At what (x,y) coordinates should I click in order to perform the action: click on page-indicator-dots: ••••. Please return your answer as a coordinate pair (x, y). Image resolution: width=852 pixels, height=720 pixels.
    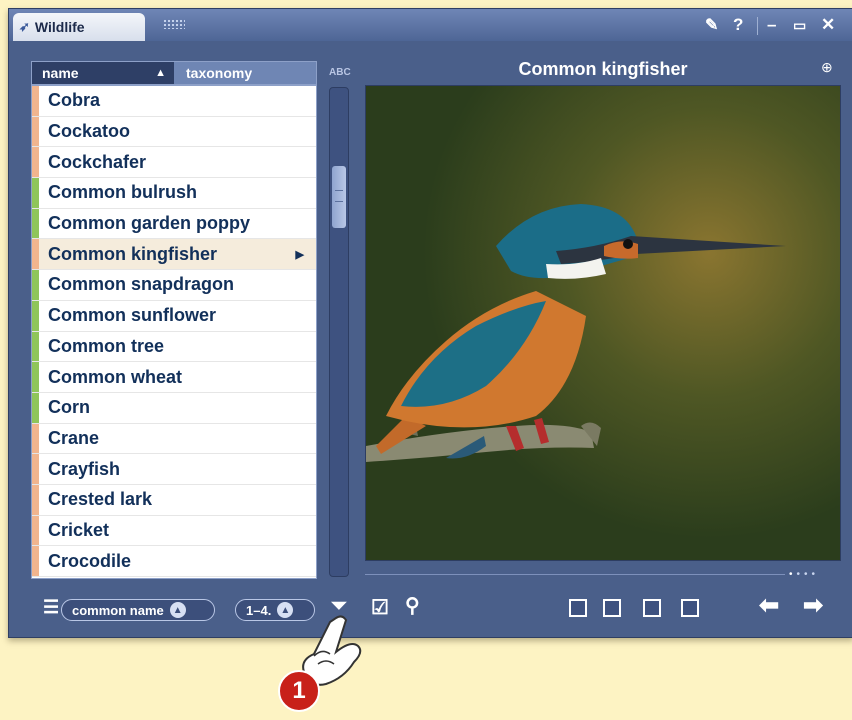
    Looking at the image, I should click on (804, 574).